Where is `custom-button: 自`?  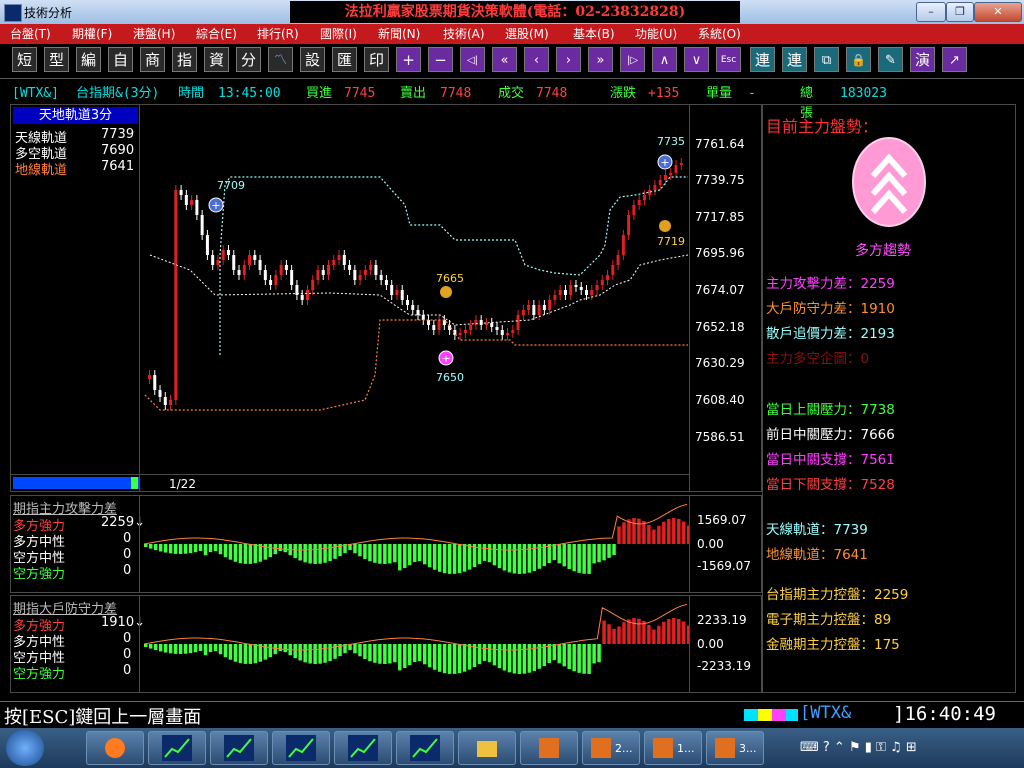 custom-button: 自 is located at coordinates (120, 59).